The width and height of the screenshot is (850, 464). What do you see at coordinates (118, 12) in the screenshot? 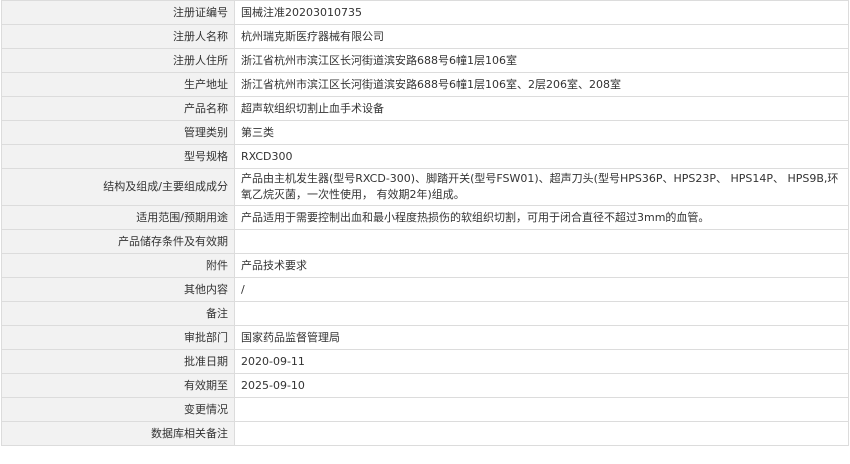
I see `field-label: 注册证编号` at bounding box center [118, 12].